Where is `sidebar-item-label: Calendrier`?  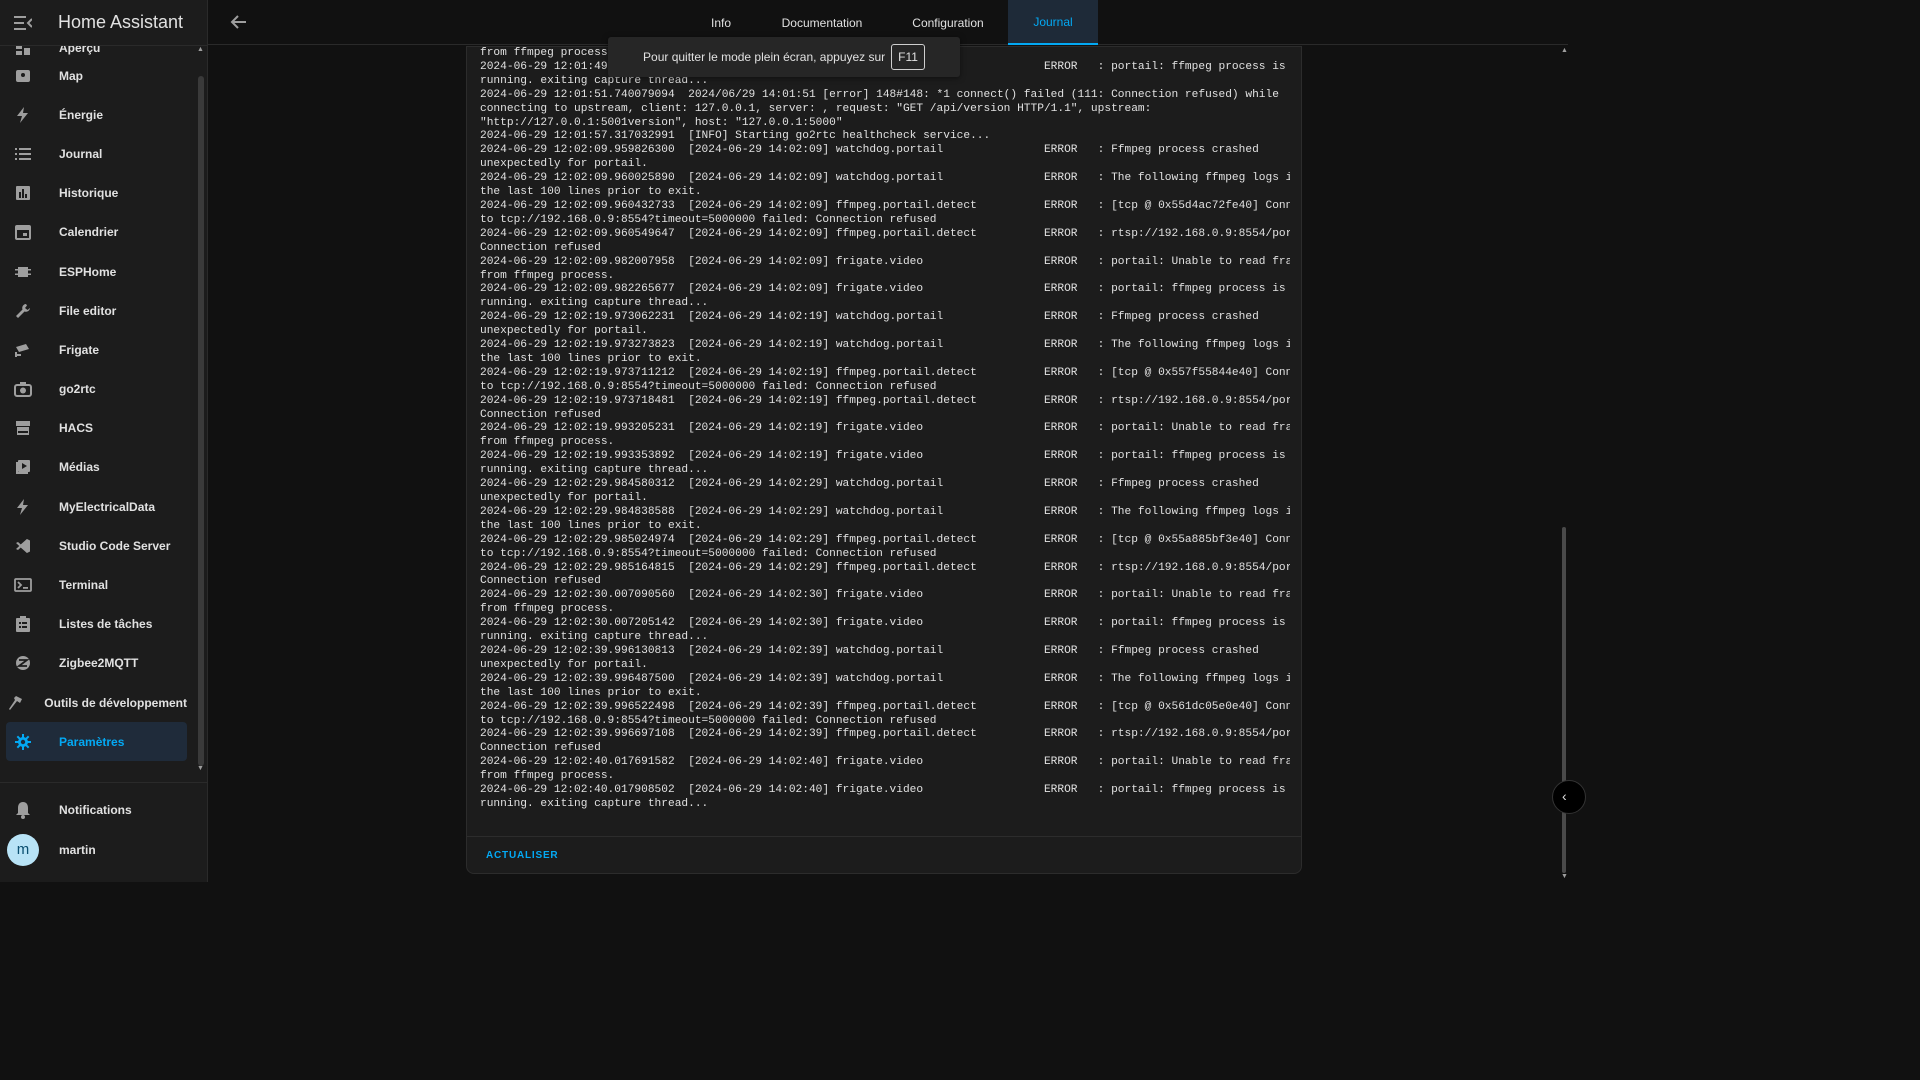 sidebar-item-label: Calendrier is located at coordinates (89, 232).